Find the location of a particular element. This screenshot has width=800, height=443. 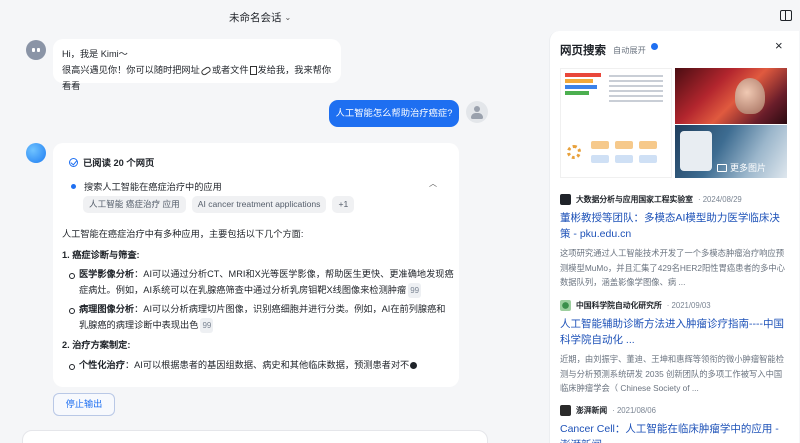

pages-read-label: 已阅读 20 个网页 is located at coordinates (119, 163).